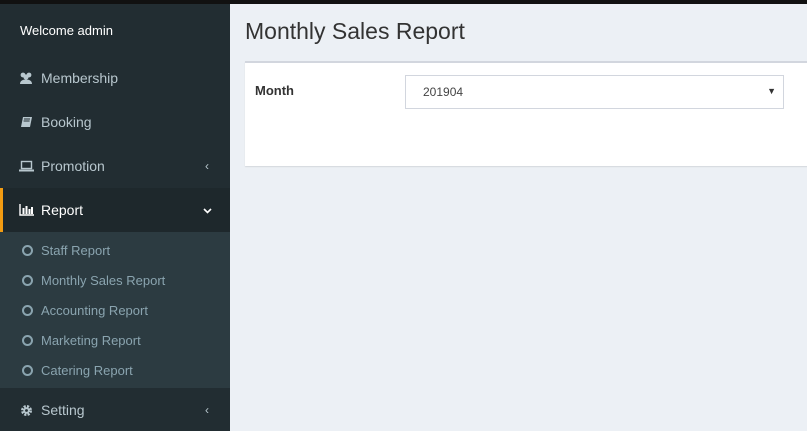 The height and width of the screenshot is (431, 807). What do you see at coordinates (66, 122) in the screenshot?
I see `sidebar-item-label: Booking` at bounding box center [66, 122].